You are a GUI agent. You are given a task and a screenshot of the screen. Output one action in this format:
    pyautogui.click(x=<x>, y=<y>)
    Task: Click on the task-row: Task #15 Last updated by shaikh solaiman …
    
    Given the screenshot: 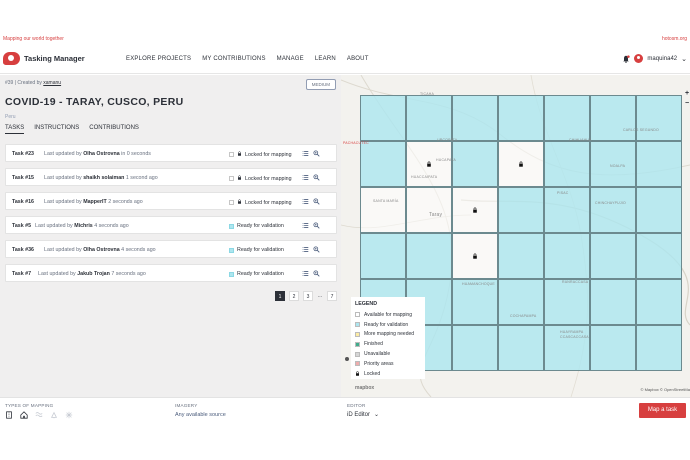 What is the action you would take?
    pyautogui.click(x=171, y=177)
    